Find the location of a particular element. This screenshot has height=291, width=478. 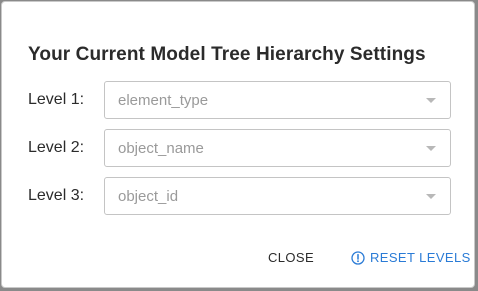

level-3-row: Level 3: object_id is located at coordinates (238, 196).